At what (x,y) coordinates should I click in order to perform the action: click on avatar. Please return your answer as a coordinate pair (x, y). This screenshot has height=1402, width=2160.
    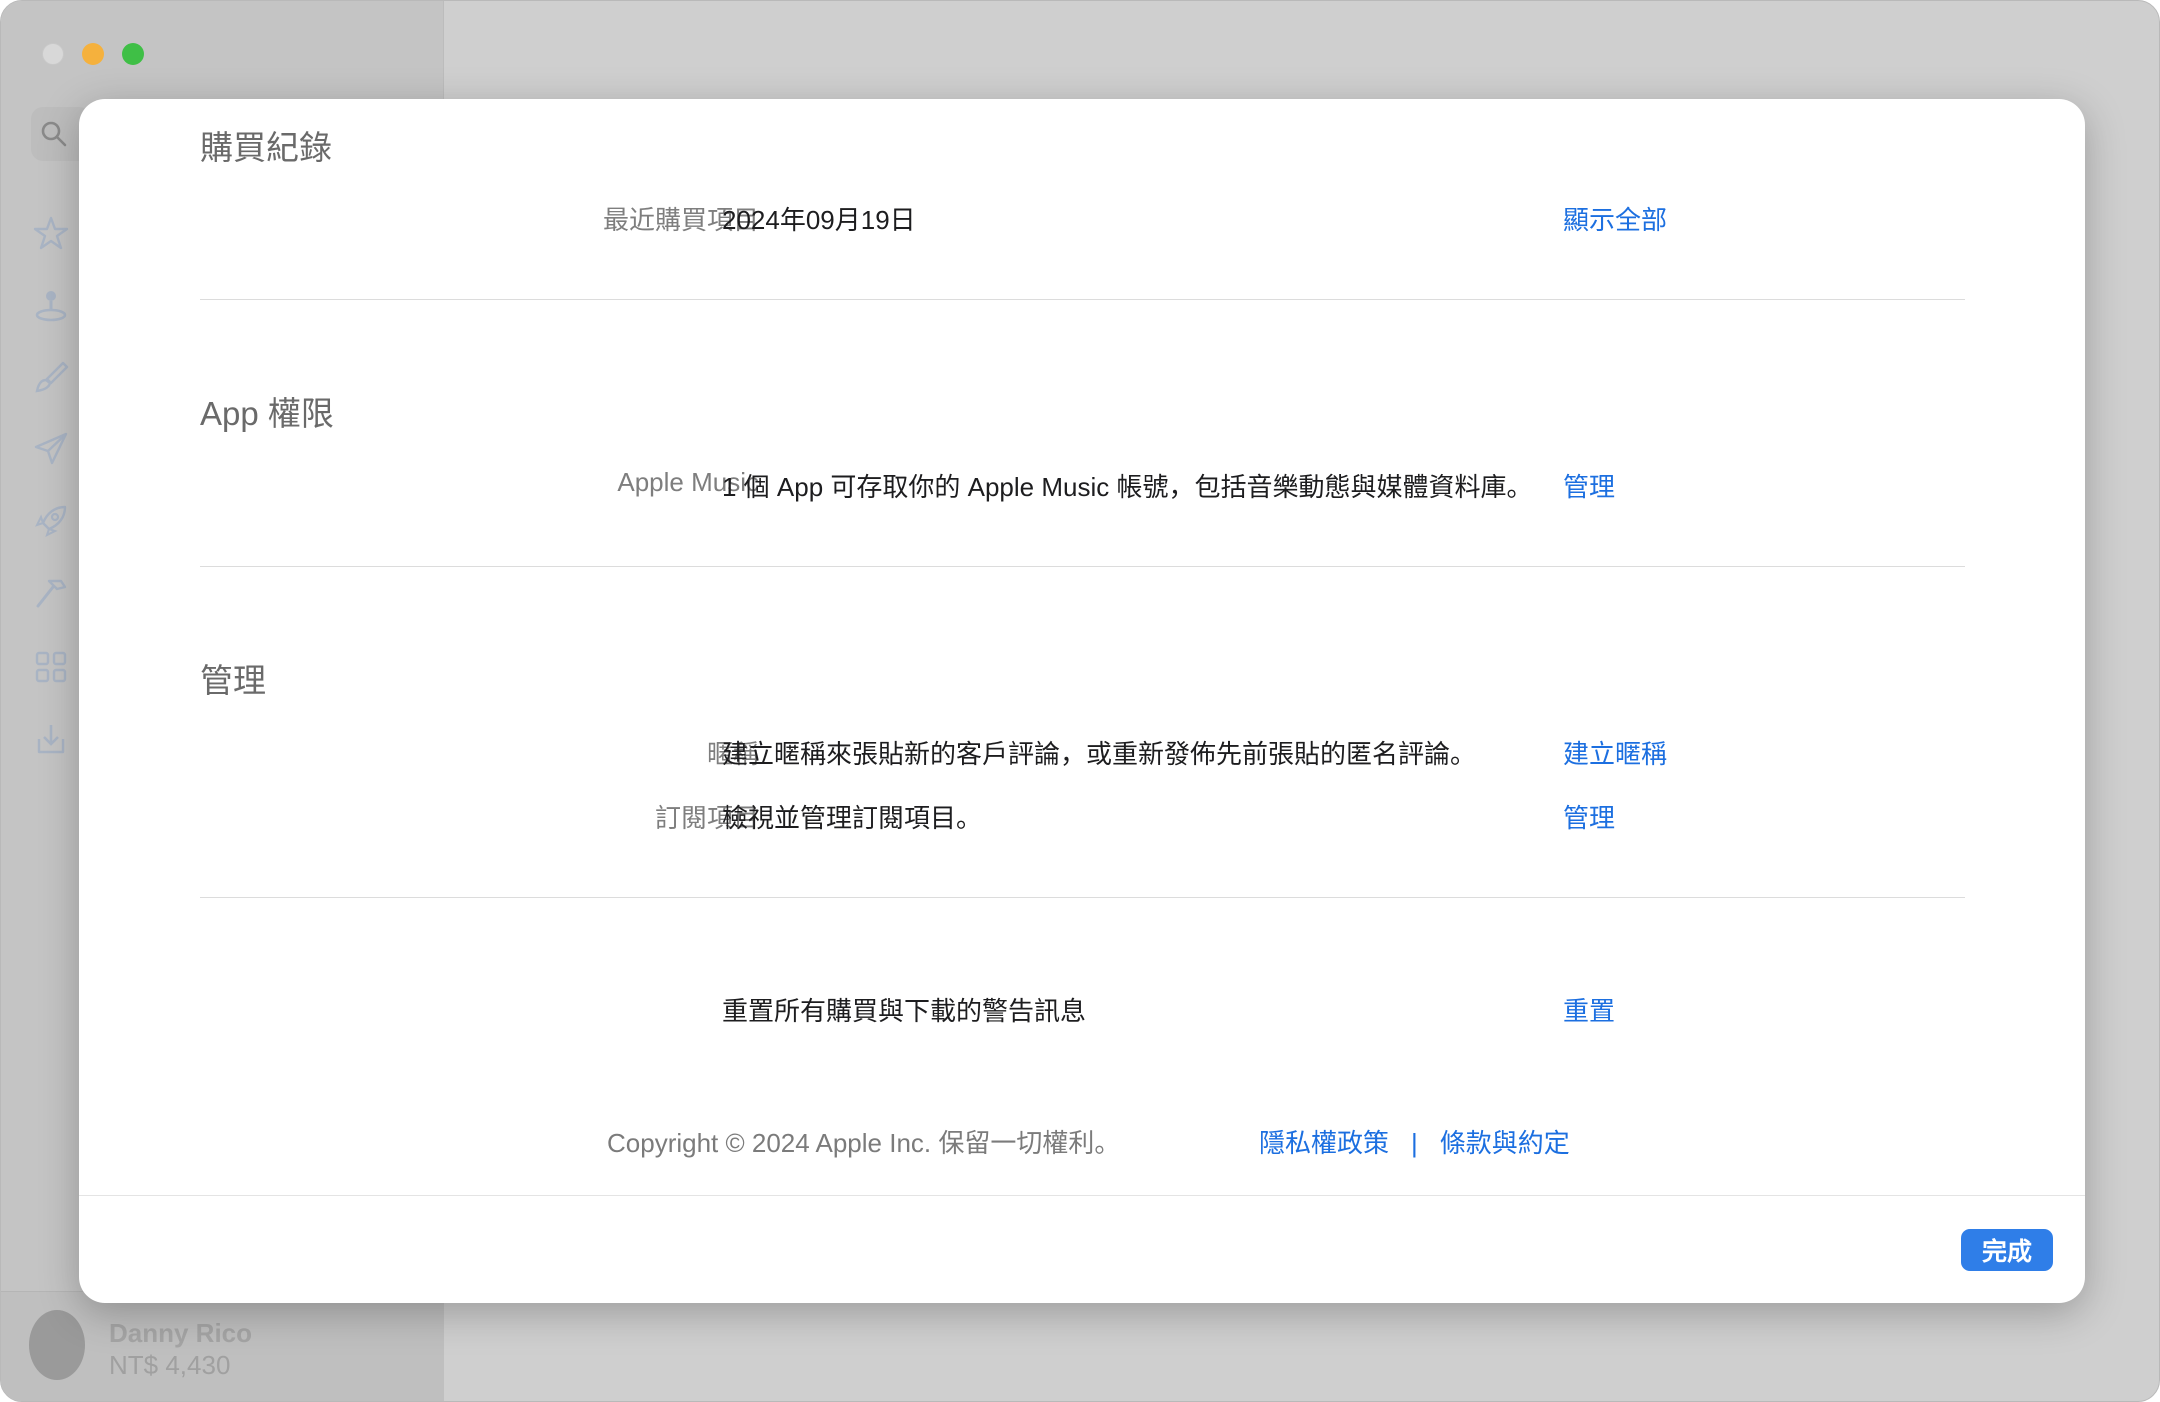
    Looking at the image, I should click on (57, 1345).